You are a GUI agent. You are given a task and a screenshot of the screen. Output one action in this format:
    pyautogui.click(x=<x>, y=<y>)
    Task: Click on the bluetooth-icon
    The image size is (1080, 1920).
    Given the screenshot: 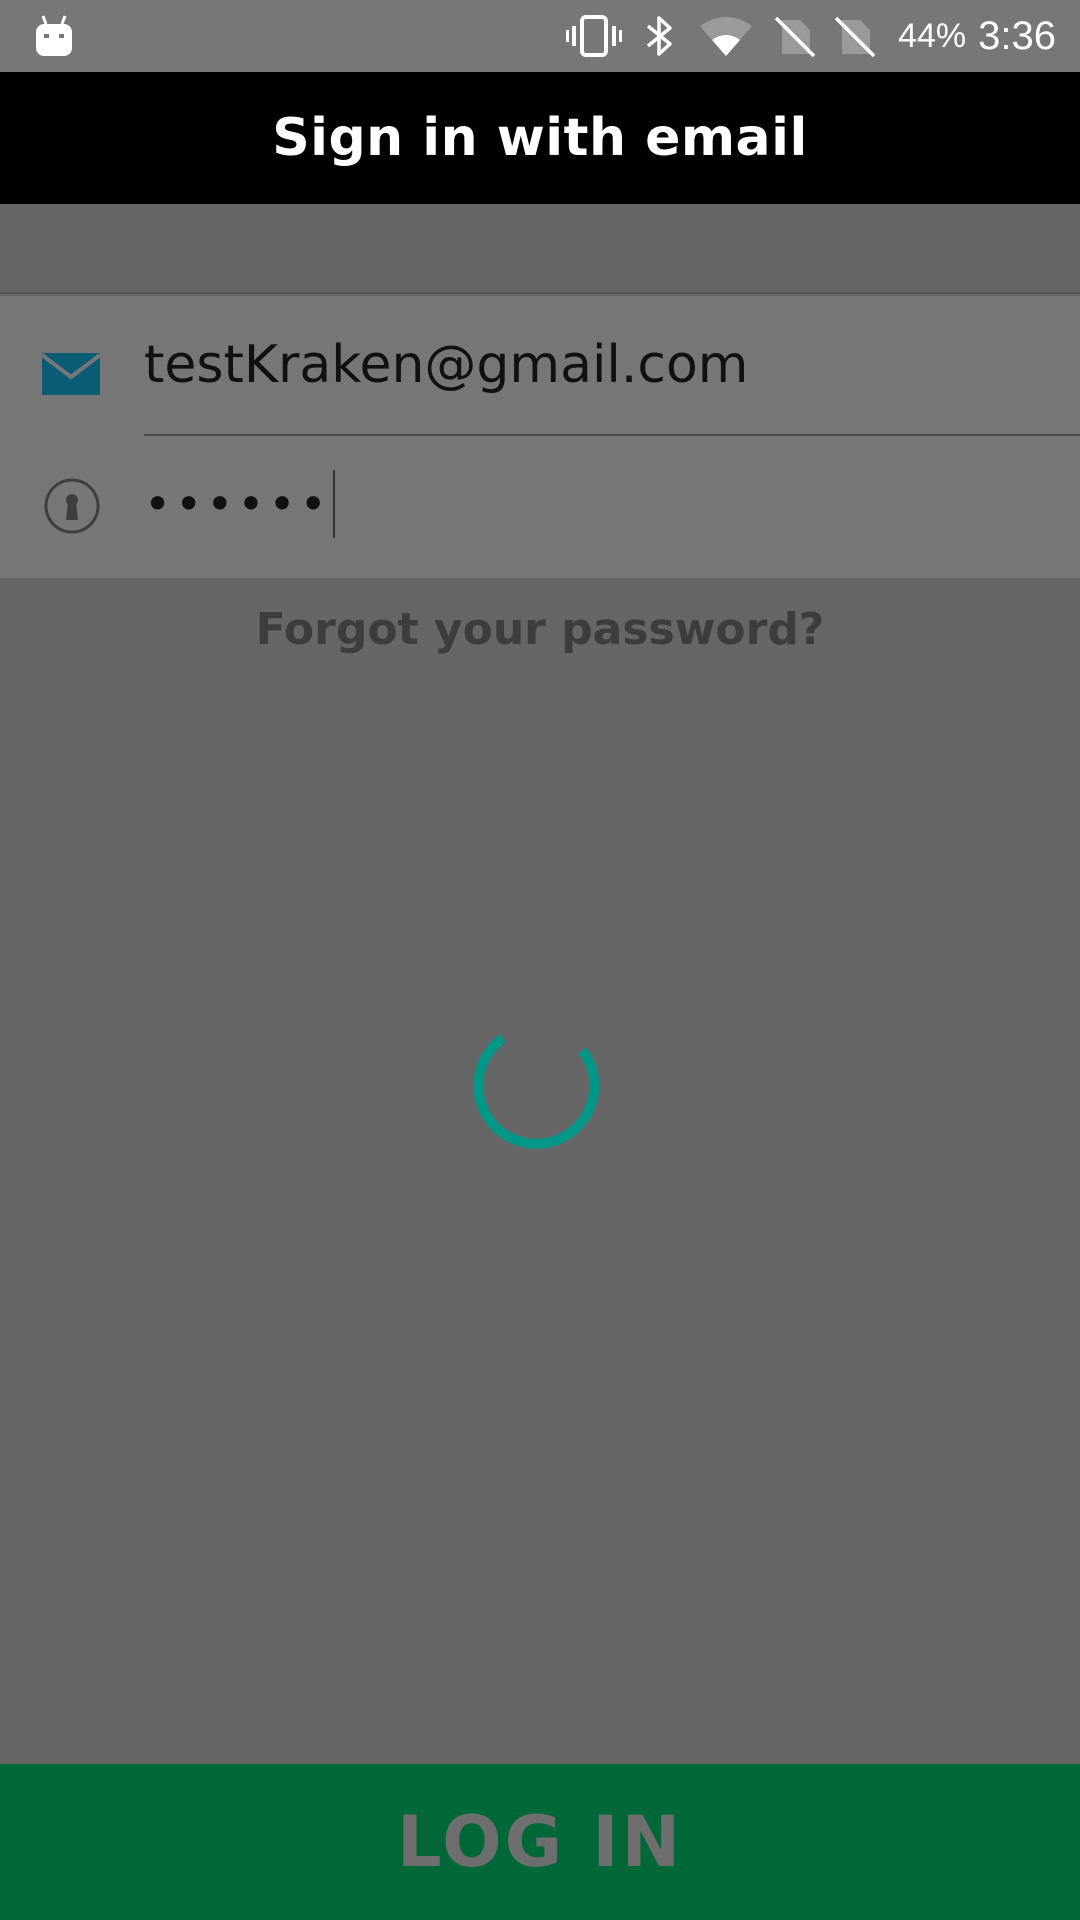 What is the action you would take?
    pyautogui.click(x=659, y=36)
    